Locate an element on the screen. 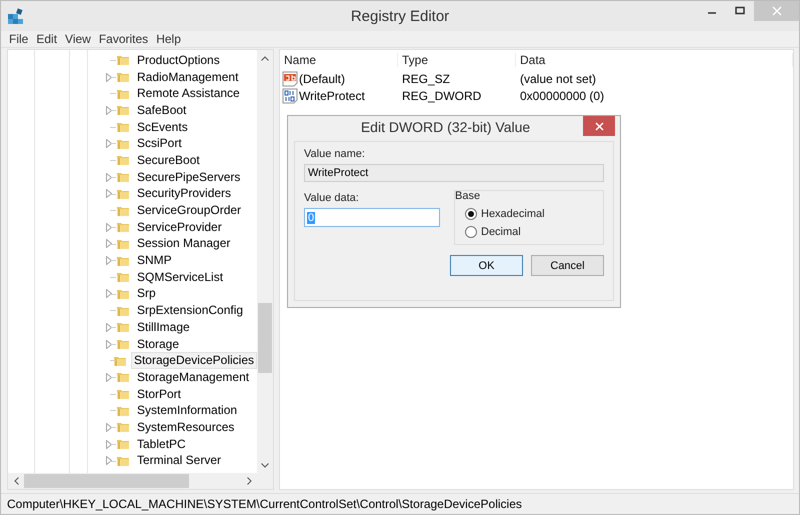 This screenshot has width=800, height=515. radio-option: Hexadecimal is located at coordinates (505, 214).